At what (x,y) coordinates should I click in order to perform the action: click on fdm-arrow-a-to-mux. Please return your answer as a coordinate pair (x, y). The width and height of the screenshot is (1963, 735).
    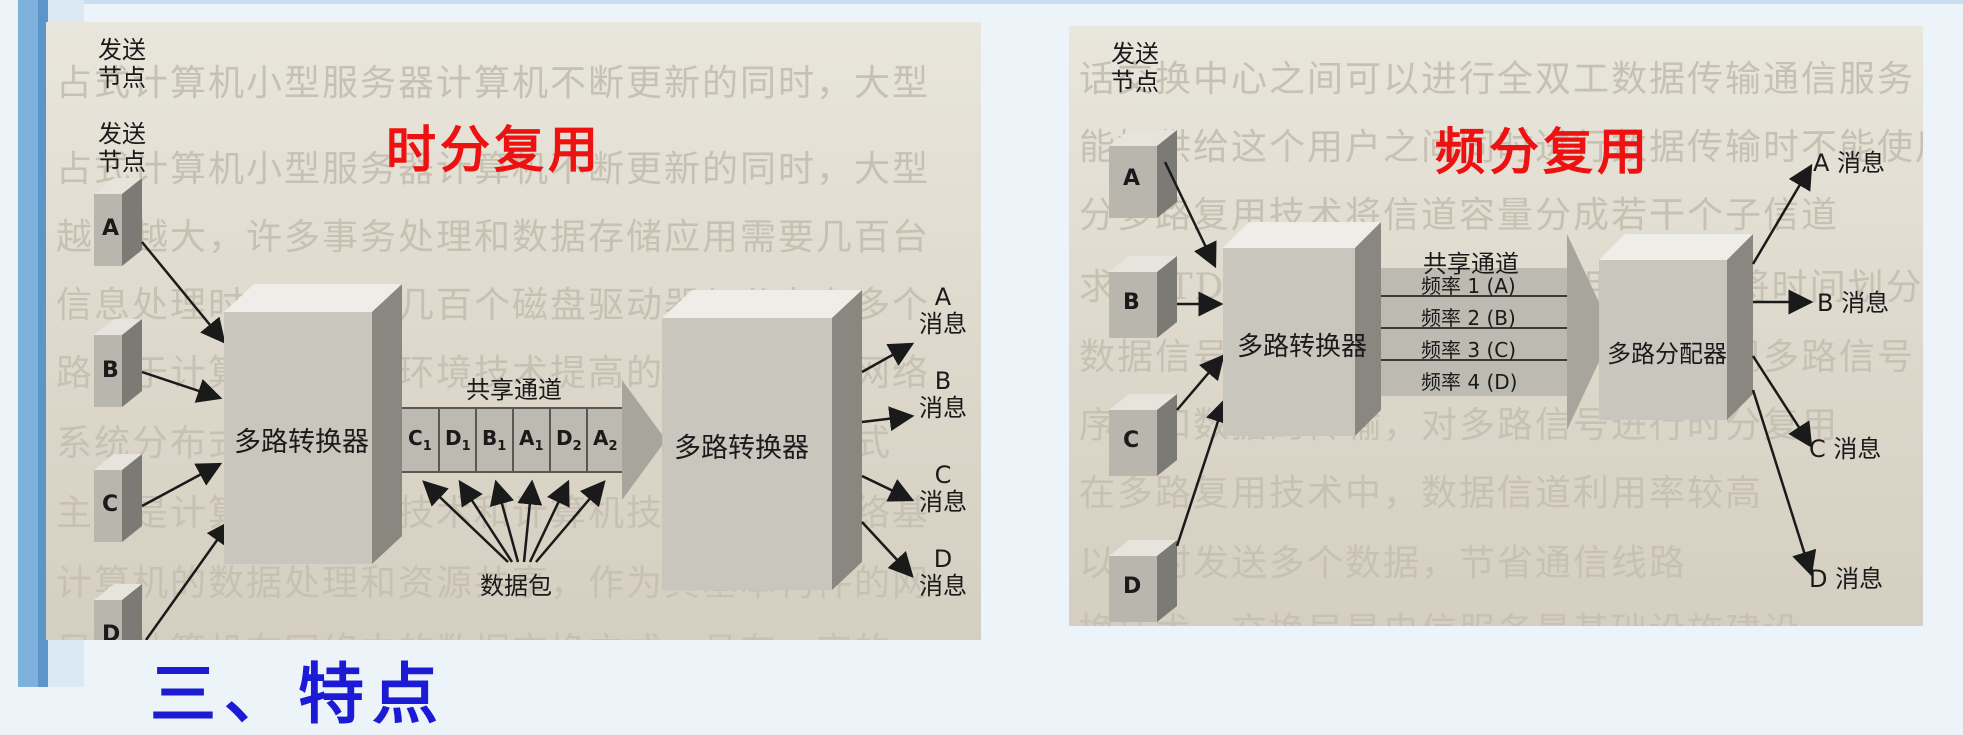
    Looking at the image, I should click on (1190, 215).